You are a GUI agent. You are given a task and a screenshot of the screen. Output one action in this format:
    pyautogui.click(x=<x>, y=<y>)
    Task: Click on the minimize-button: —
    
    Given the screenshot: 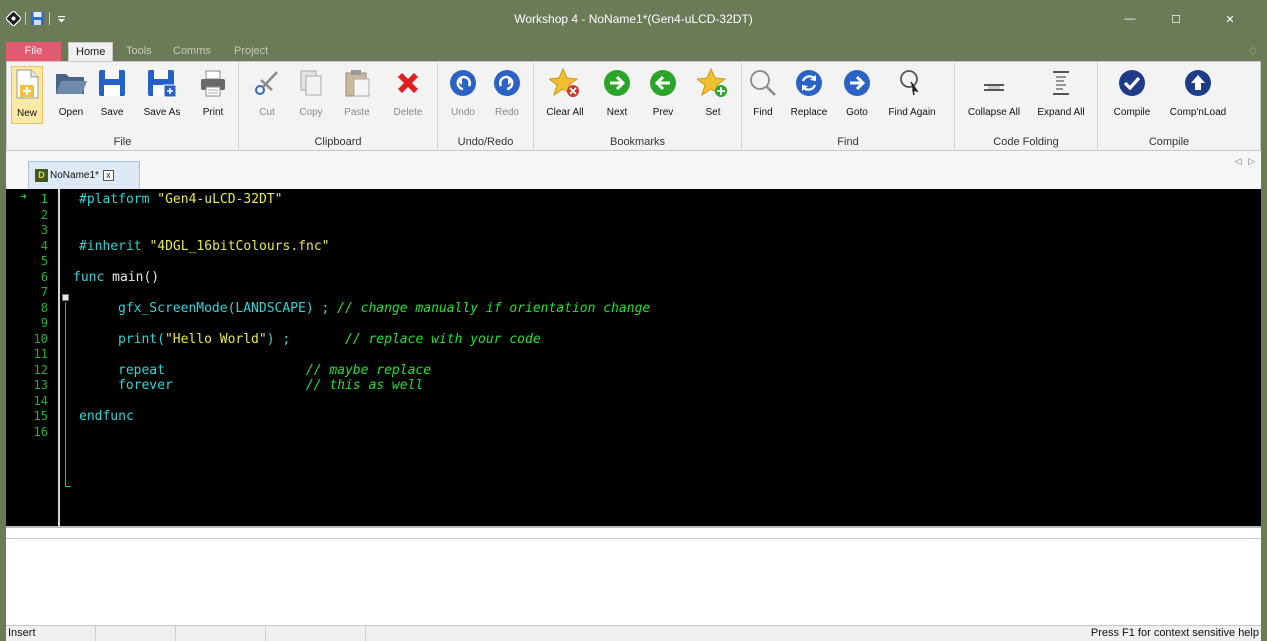 What is the action you would take?
    pyautogui.click(x=1130, y=19)
    